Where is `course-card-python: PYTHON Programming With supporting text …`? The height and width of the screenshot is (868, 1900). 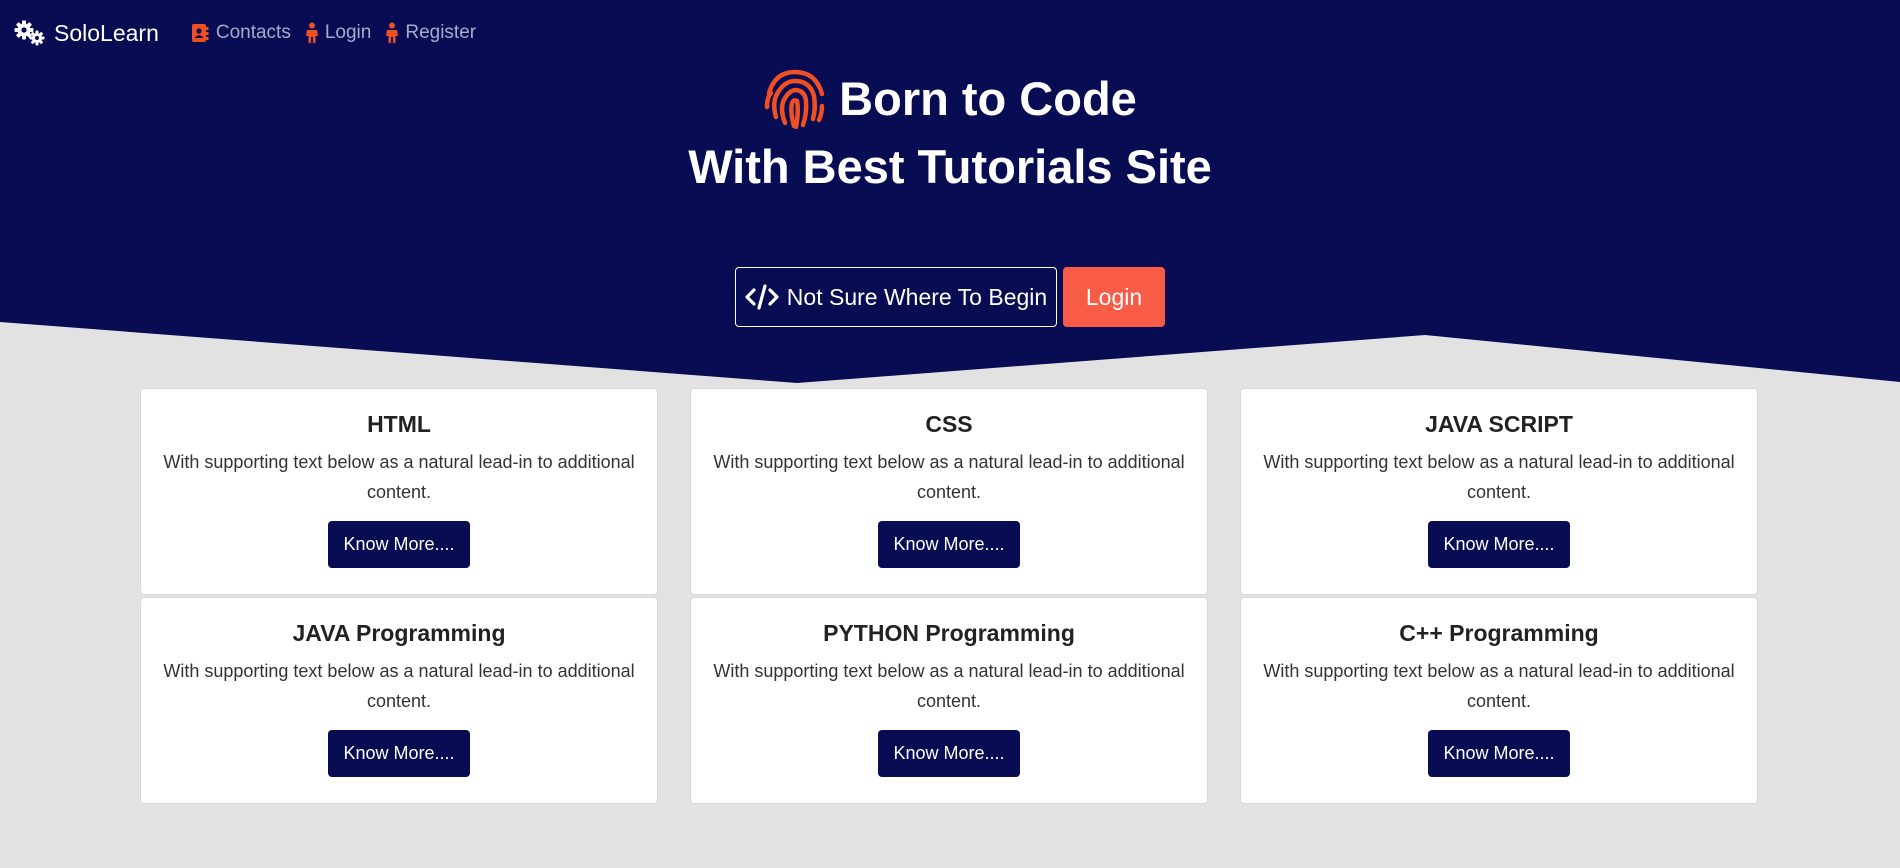 course-card-python: PYTHON Programming With supporting text … is located at coordinates (949, 700).